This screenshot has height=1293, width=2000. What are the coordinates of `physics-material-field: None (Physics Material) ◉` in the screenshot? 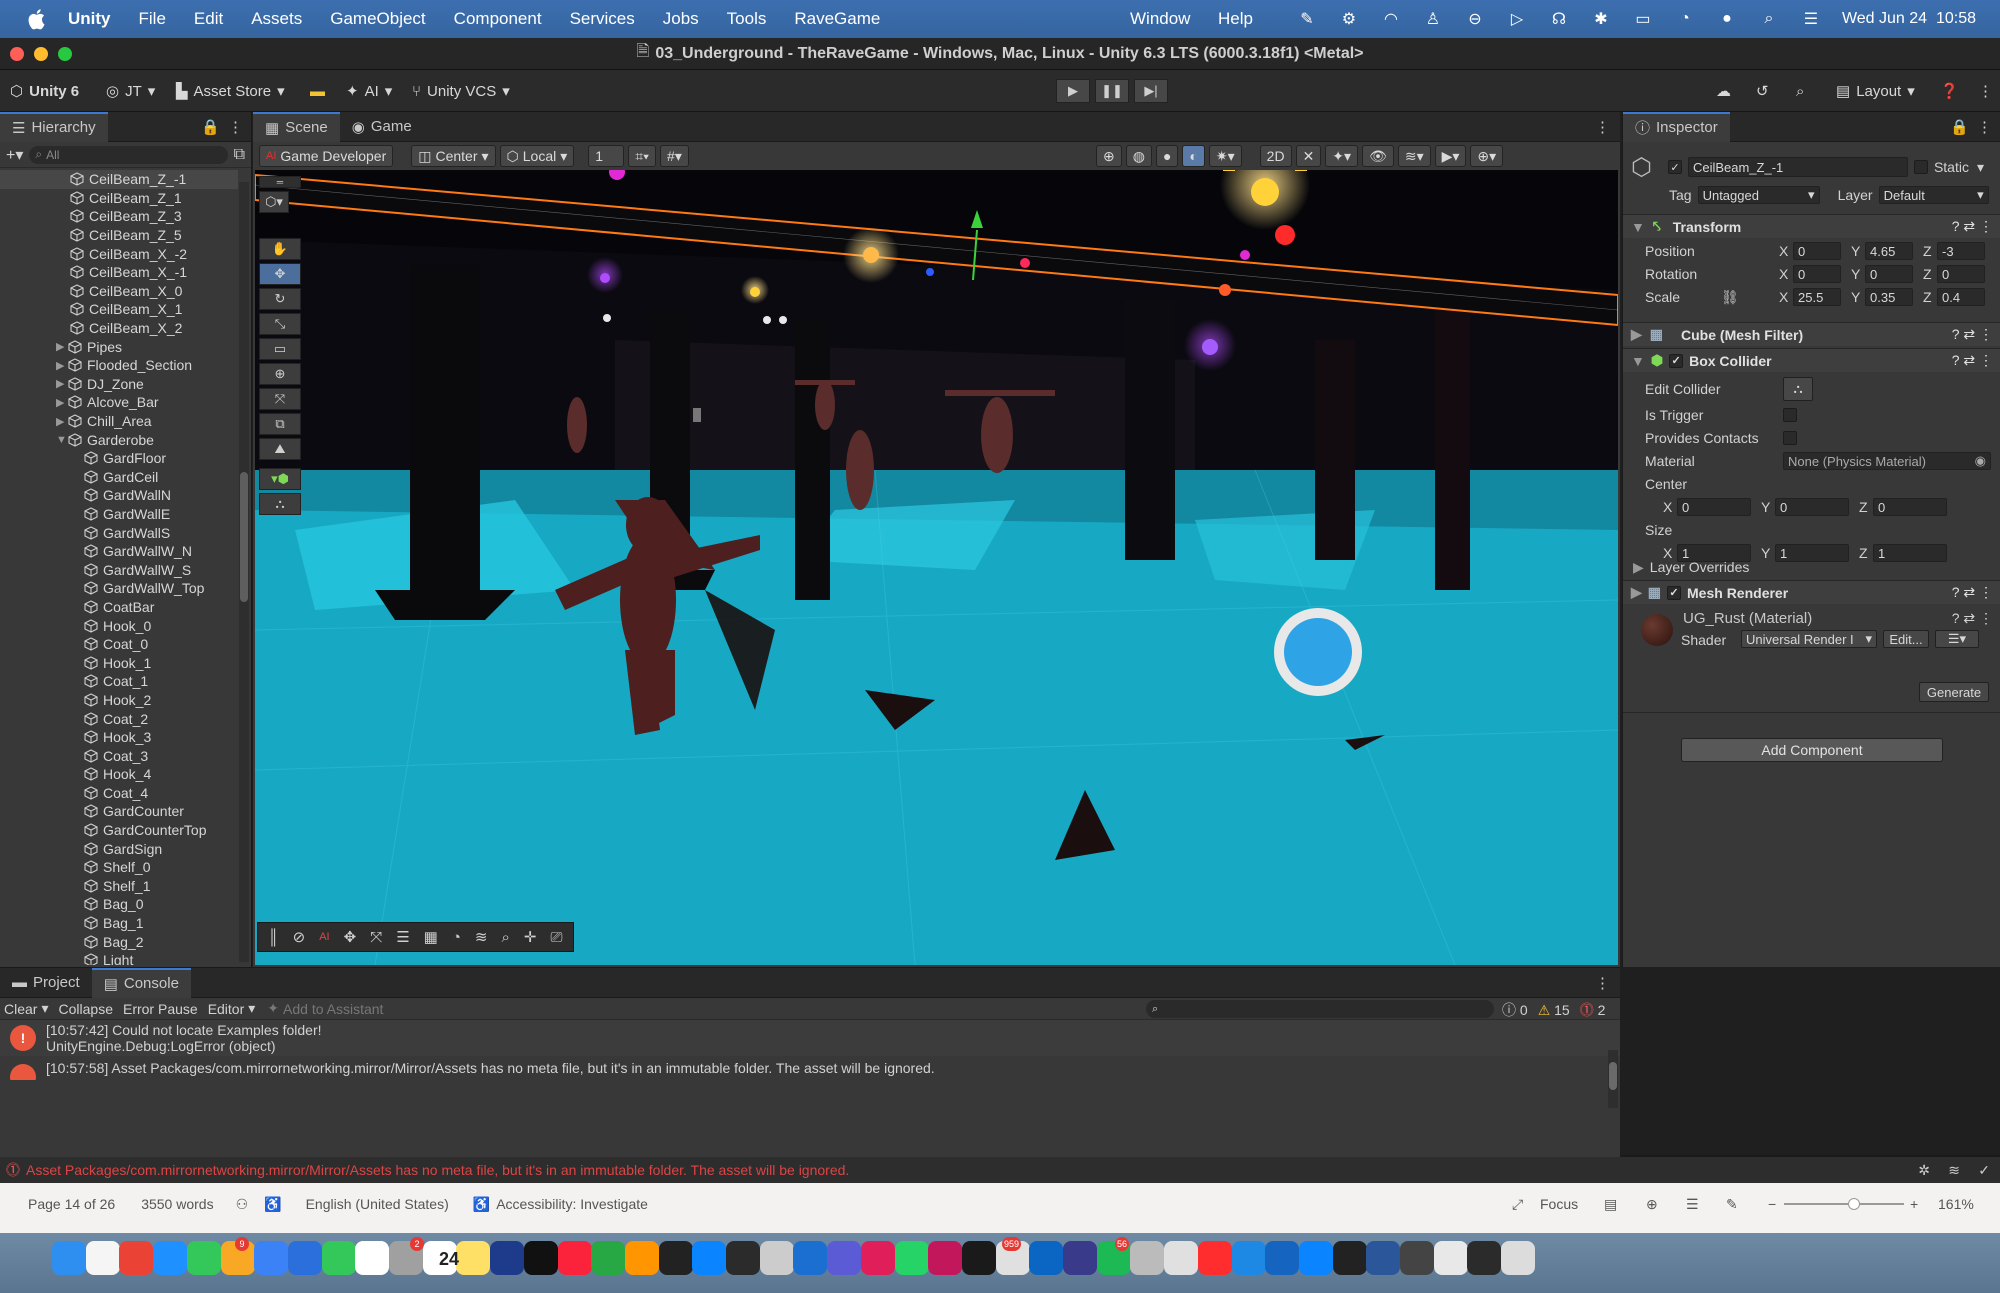 It's located at (1887, 461).